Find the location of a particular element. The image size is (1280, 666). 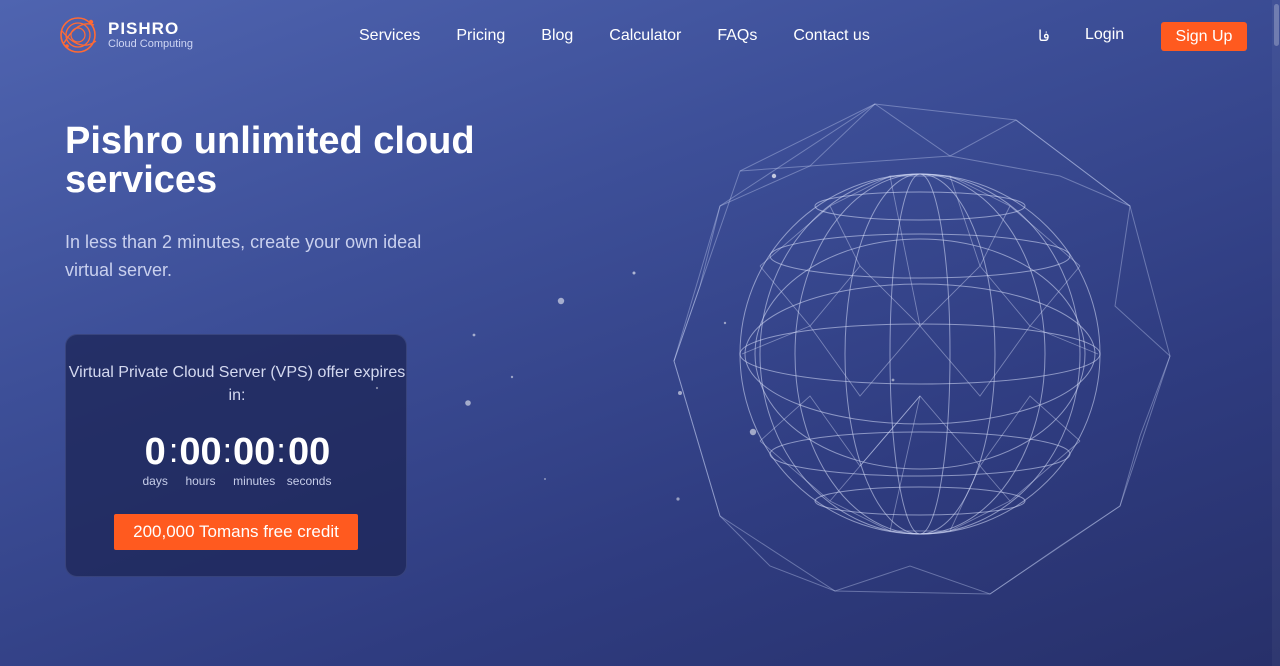

countdown-minutes-value: 00 is located at coordinates (254, 452).